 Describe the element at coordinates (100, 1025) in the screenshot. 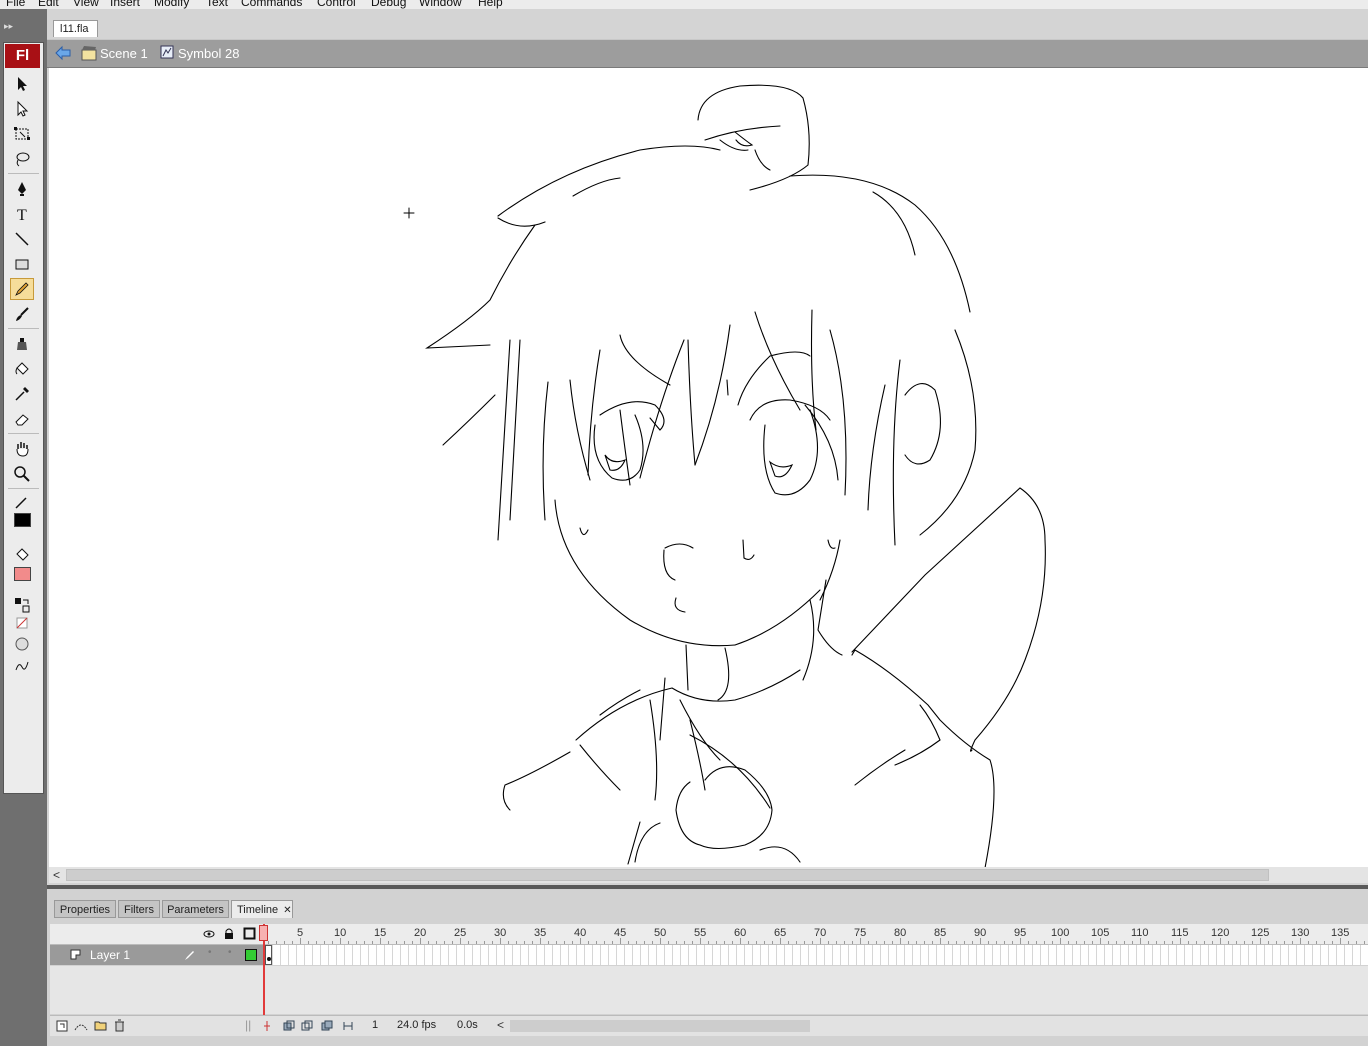

I see `insert-folder-icon` at that location.